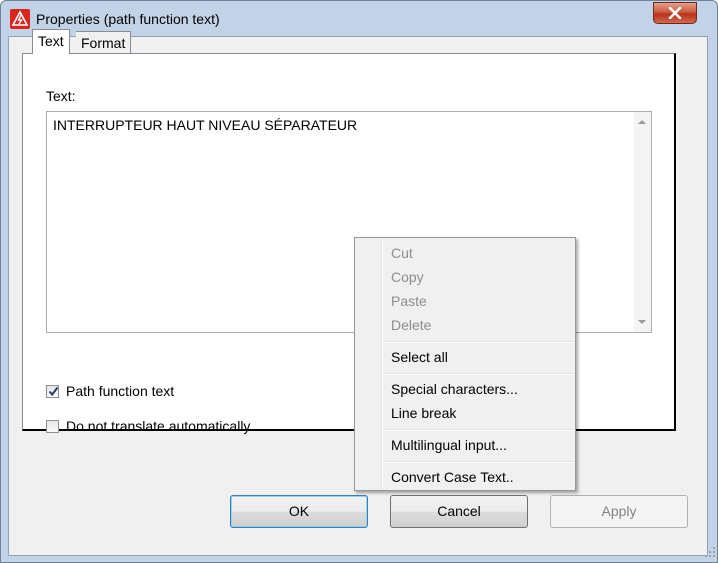 This screenshot has width=718, height=563. Describe the element at coordinates (205, 125) in the screenshot. I see `text-input-value: INTERRUPTEUR HAUT NIVEAU SÉPARATEUR` at that location.